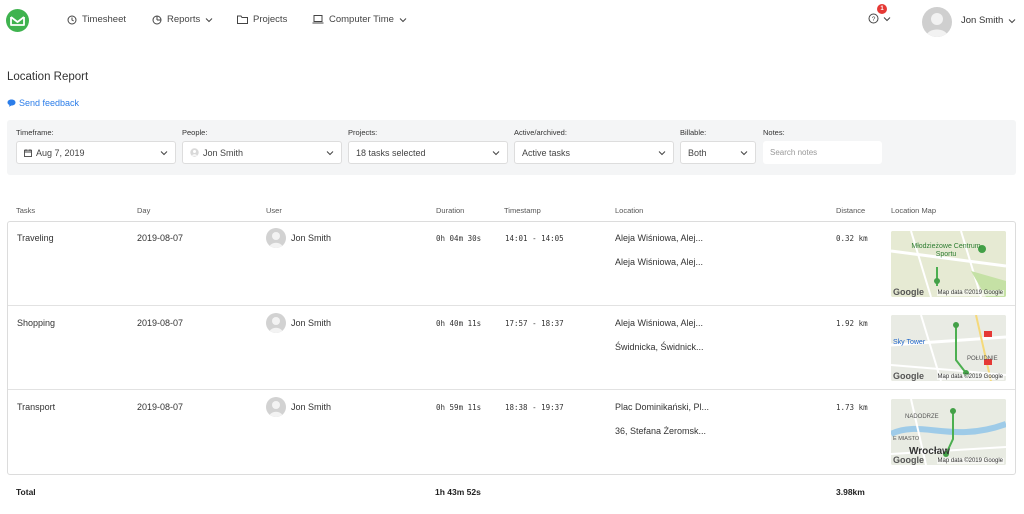  I want to click on billable-select: Both, so click(718, 152).